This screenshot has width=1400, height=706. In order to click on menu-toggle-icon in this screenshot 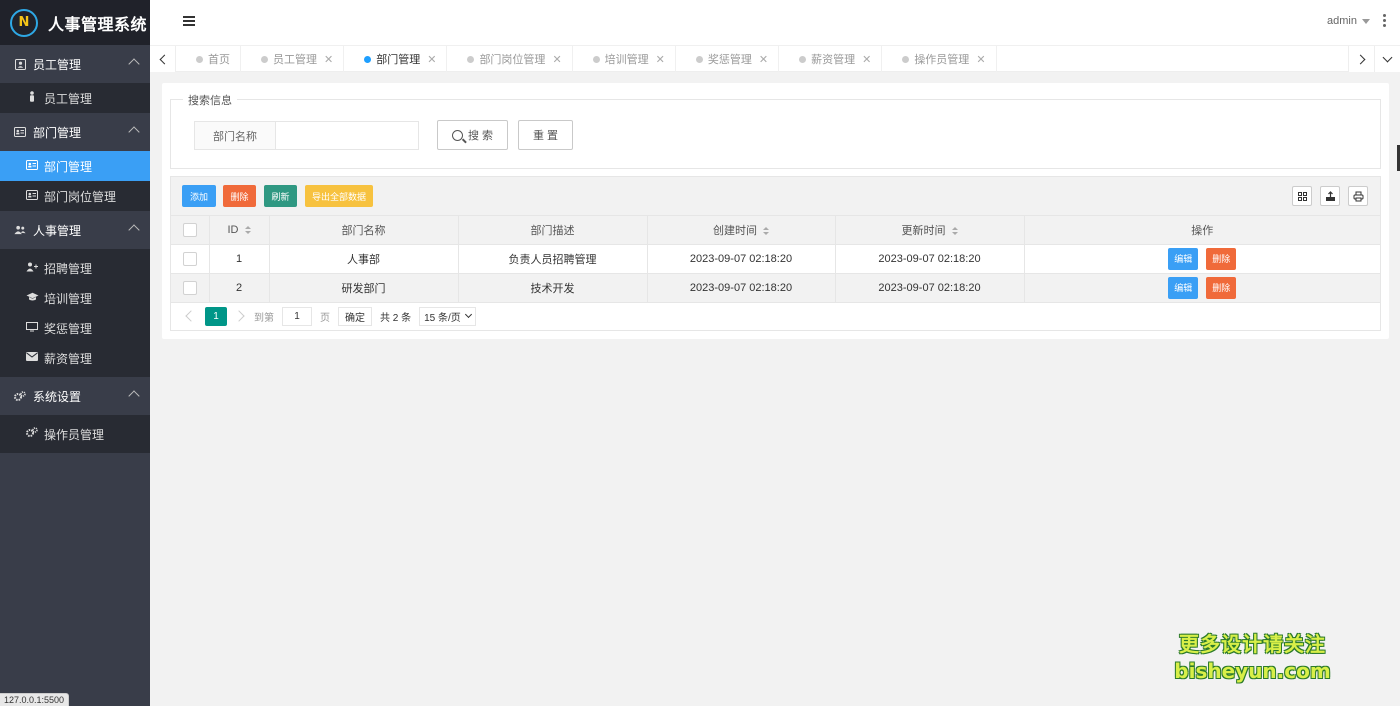, I will do `click(189, 21)`.